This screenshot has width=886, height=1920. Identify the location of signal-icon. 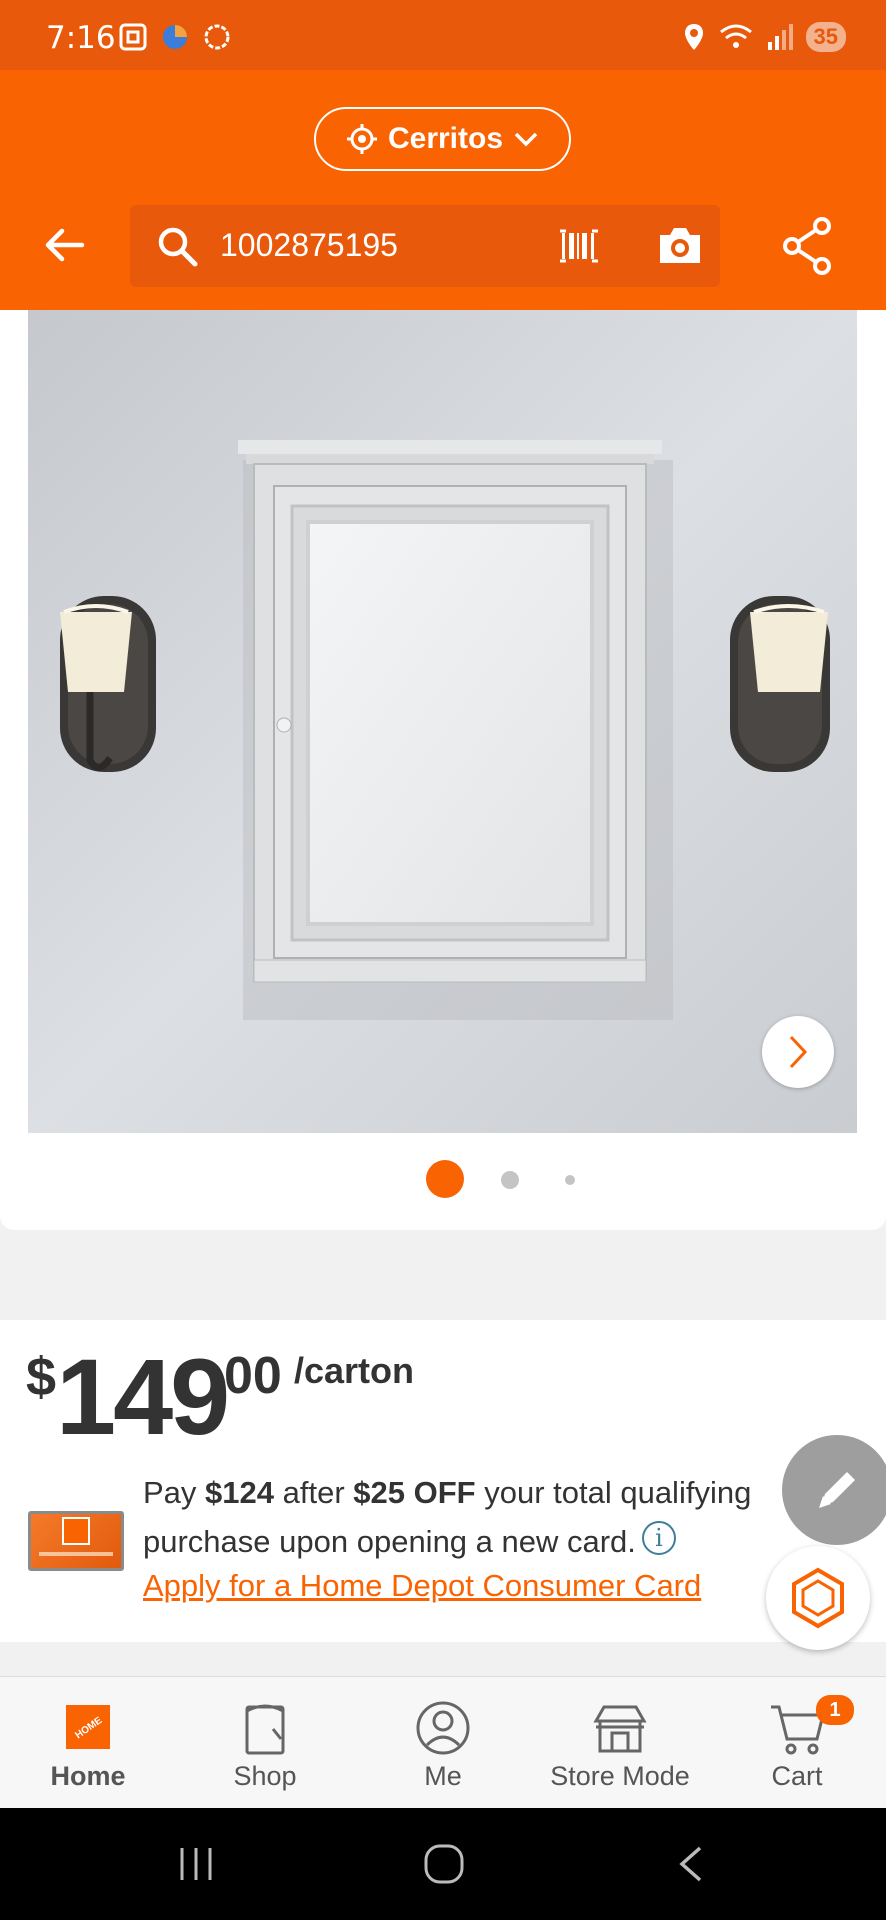
(780, 37).